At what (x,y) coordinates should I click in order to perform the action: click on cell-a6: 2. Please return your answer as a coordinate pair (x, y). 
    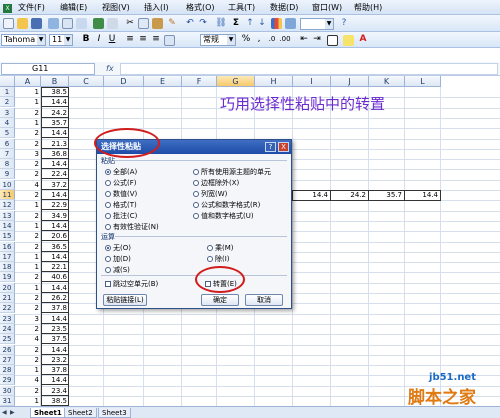
    Looking at the image, I should click on (28, 144).